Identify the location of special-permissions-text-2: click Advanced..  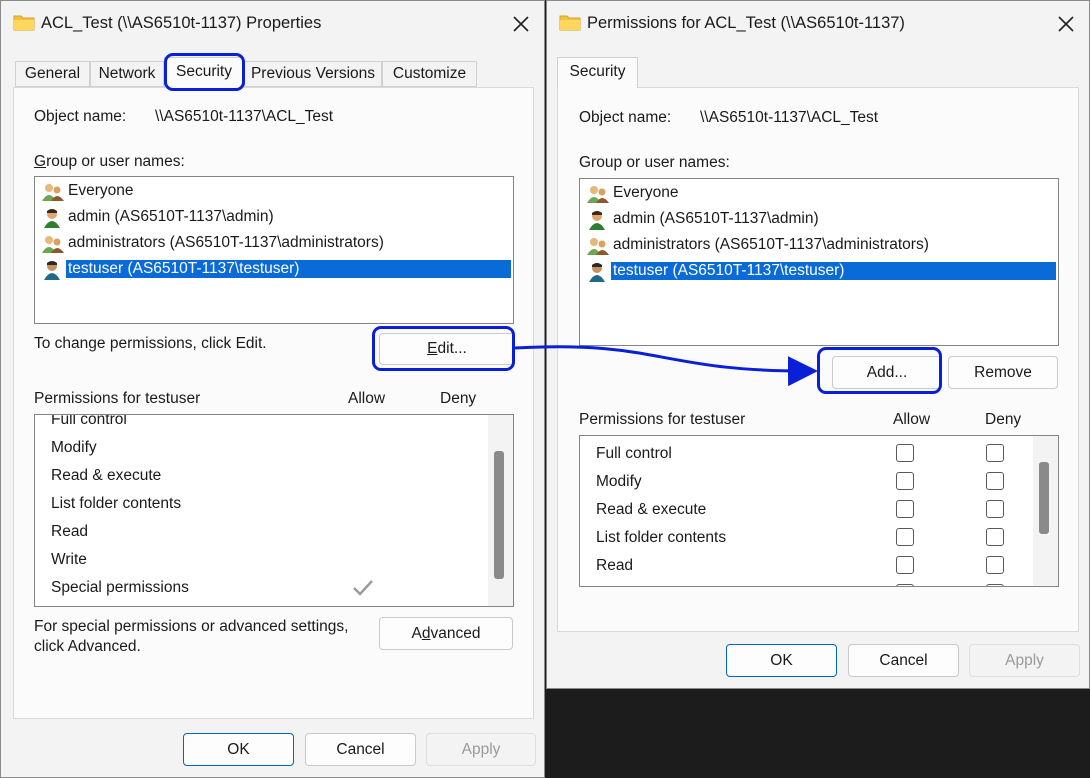
(87, 646).